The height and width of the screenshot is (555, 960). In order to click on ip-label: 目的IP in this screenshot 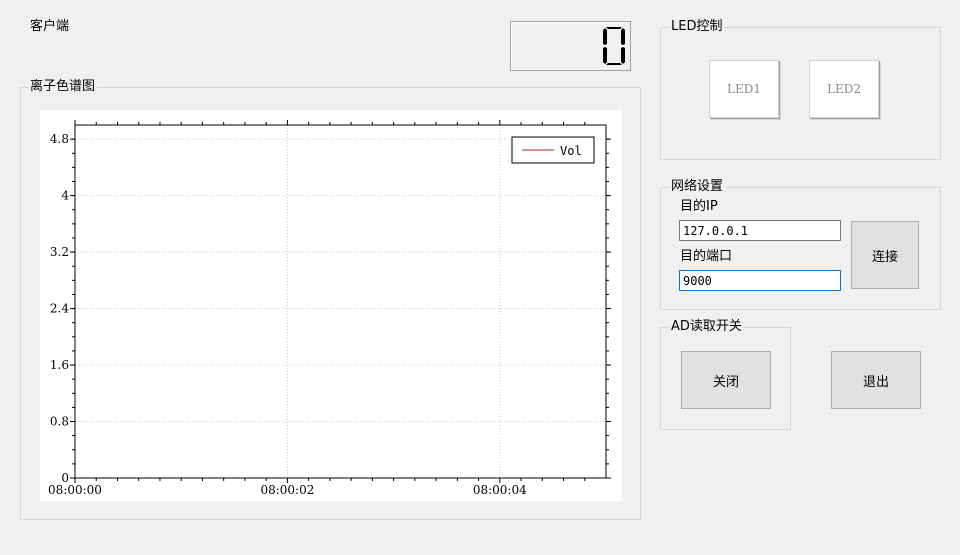, I will do `click(699, 206)`.